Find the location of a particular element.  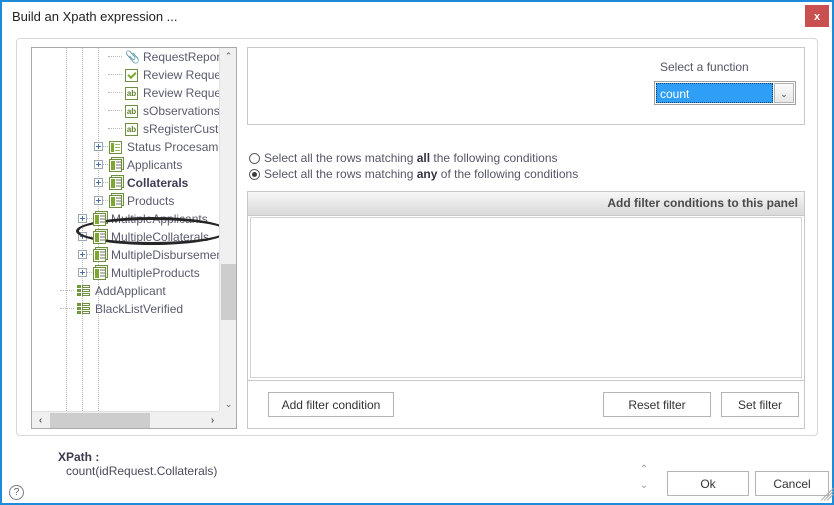

tree-vertical-scrollbar: ⌃ ⌄ is located at coordinates (227, 230).